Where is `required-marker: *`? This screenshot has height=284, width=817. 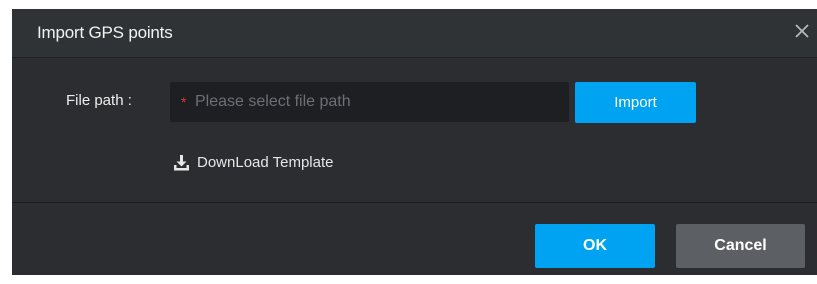 required-marker: * is located at coordinates (184, 102).